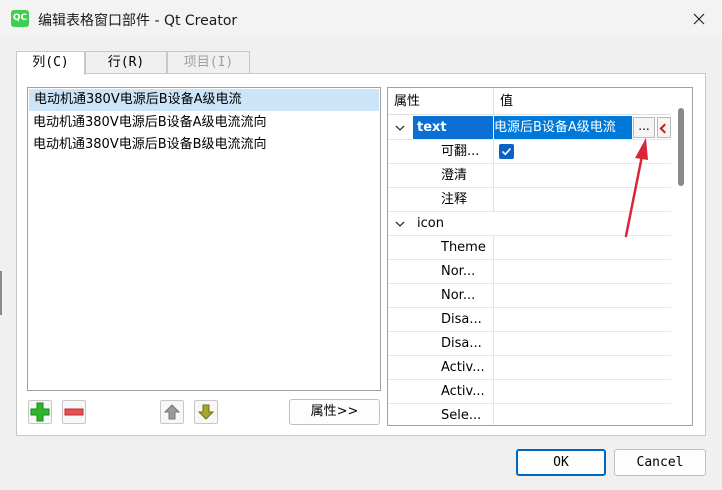  I want to click on check-icon, so click(506, 151).